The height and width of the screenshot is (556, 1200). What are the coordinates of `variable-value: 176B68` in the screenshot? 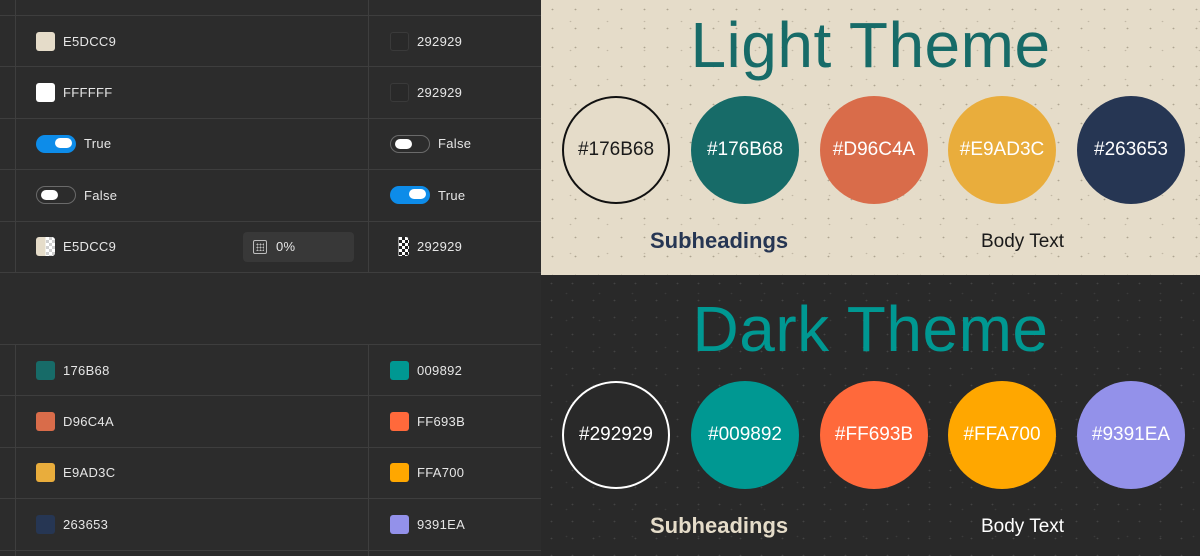 It's located at (86, 370).